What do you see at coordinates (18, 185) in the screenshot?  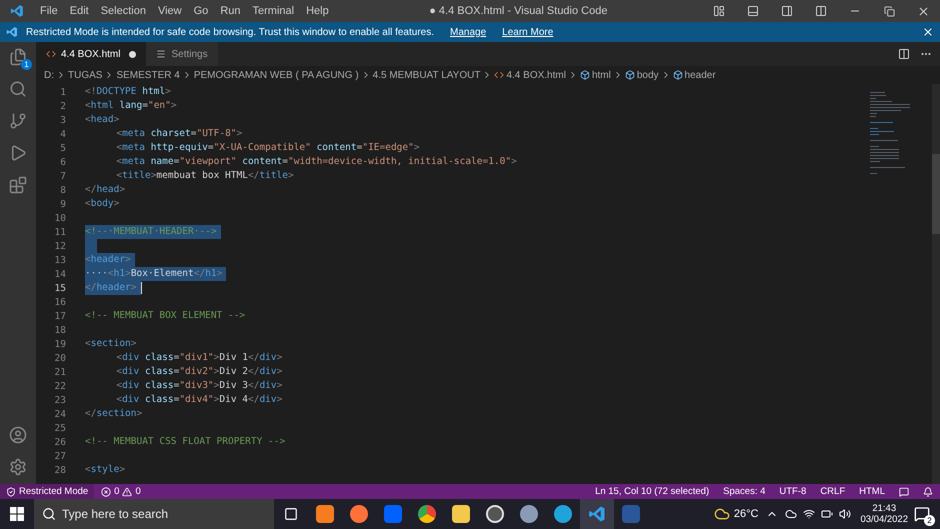 I see `extensions-icon` at bounding box center [18, 185].